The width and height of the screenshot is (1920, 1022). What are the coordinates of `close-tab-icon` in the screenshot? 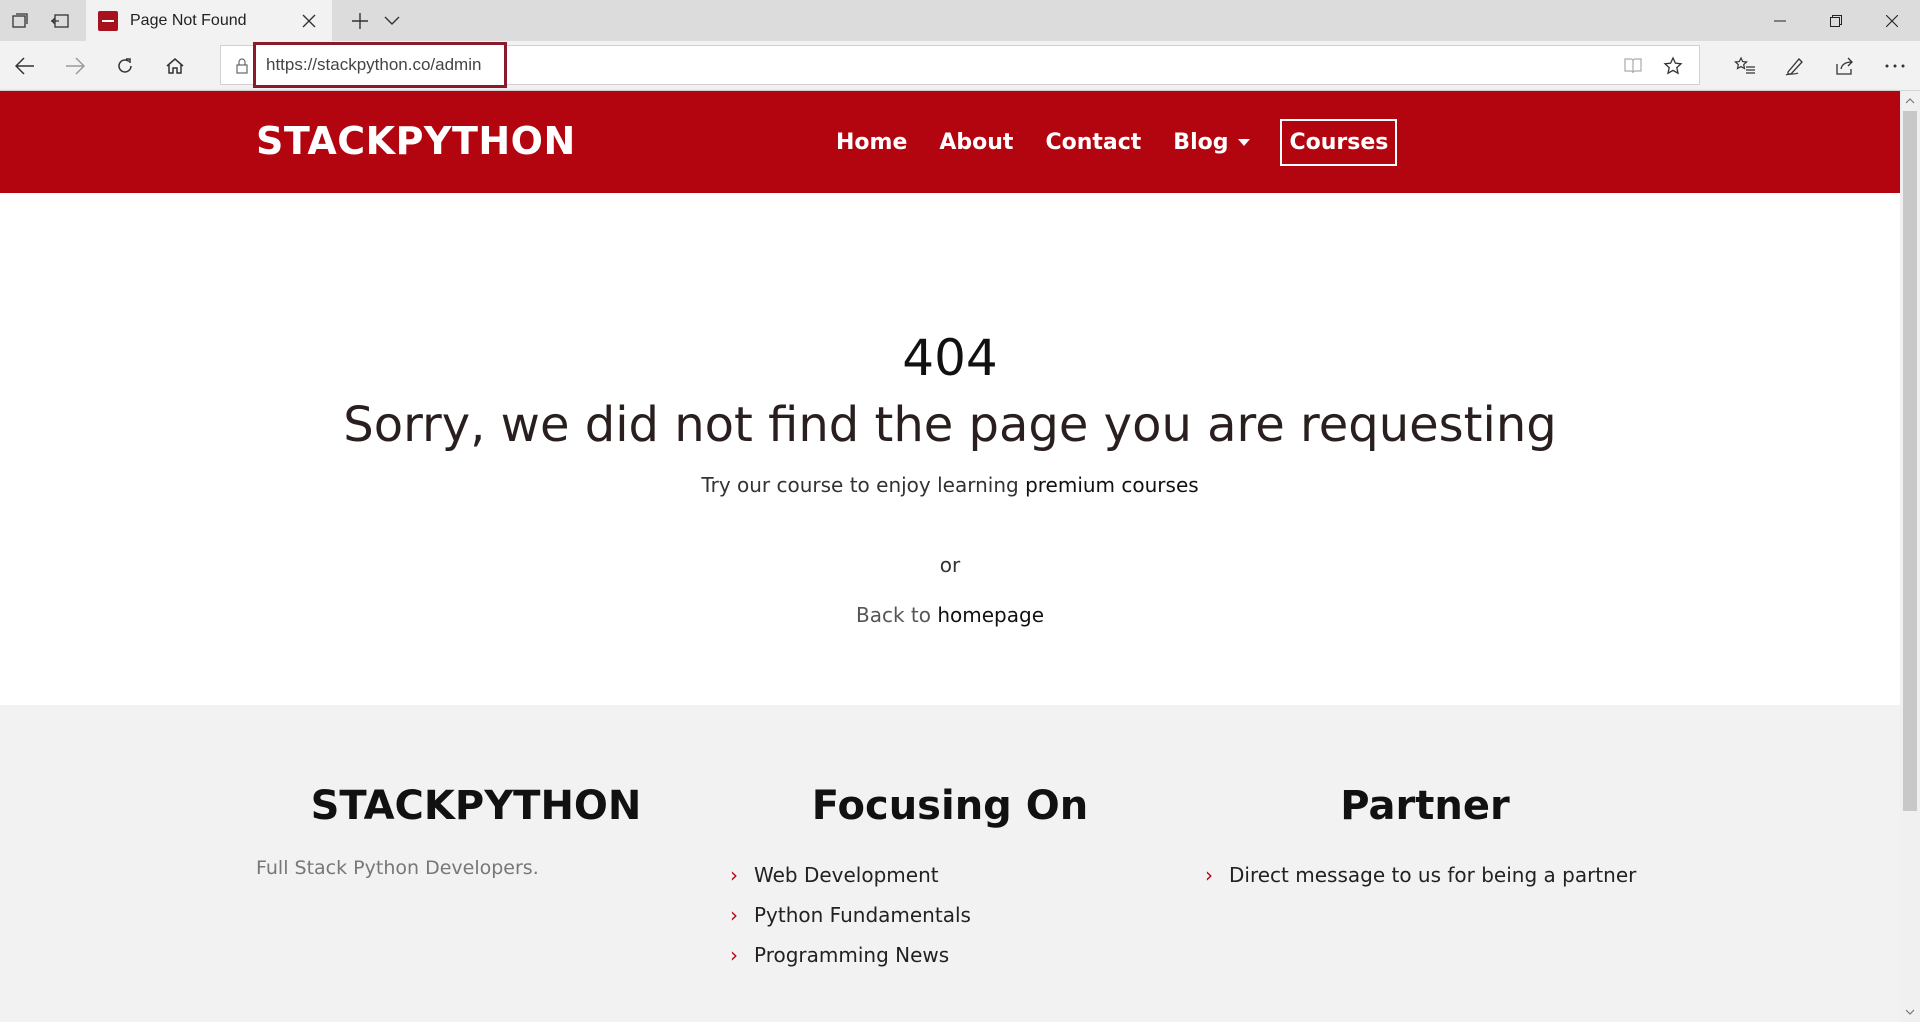 It's located at (309, 21).